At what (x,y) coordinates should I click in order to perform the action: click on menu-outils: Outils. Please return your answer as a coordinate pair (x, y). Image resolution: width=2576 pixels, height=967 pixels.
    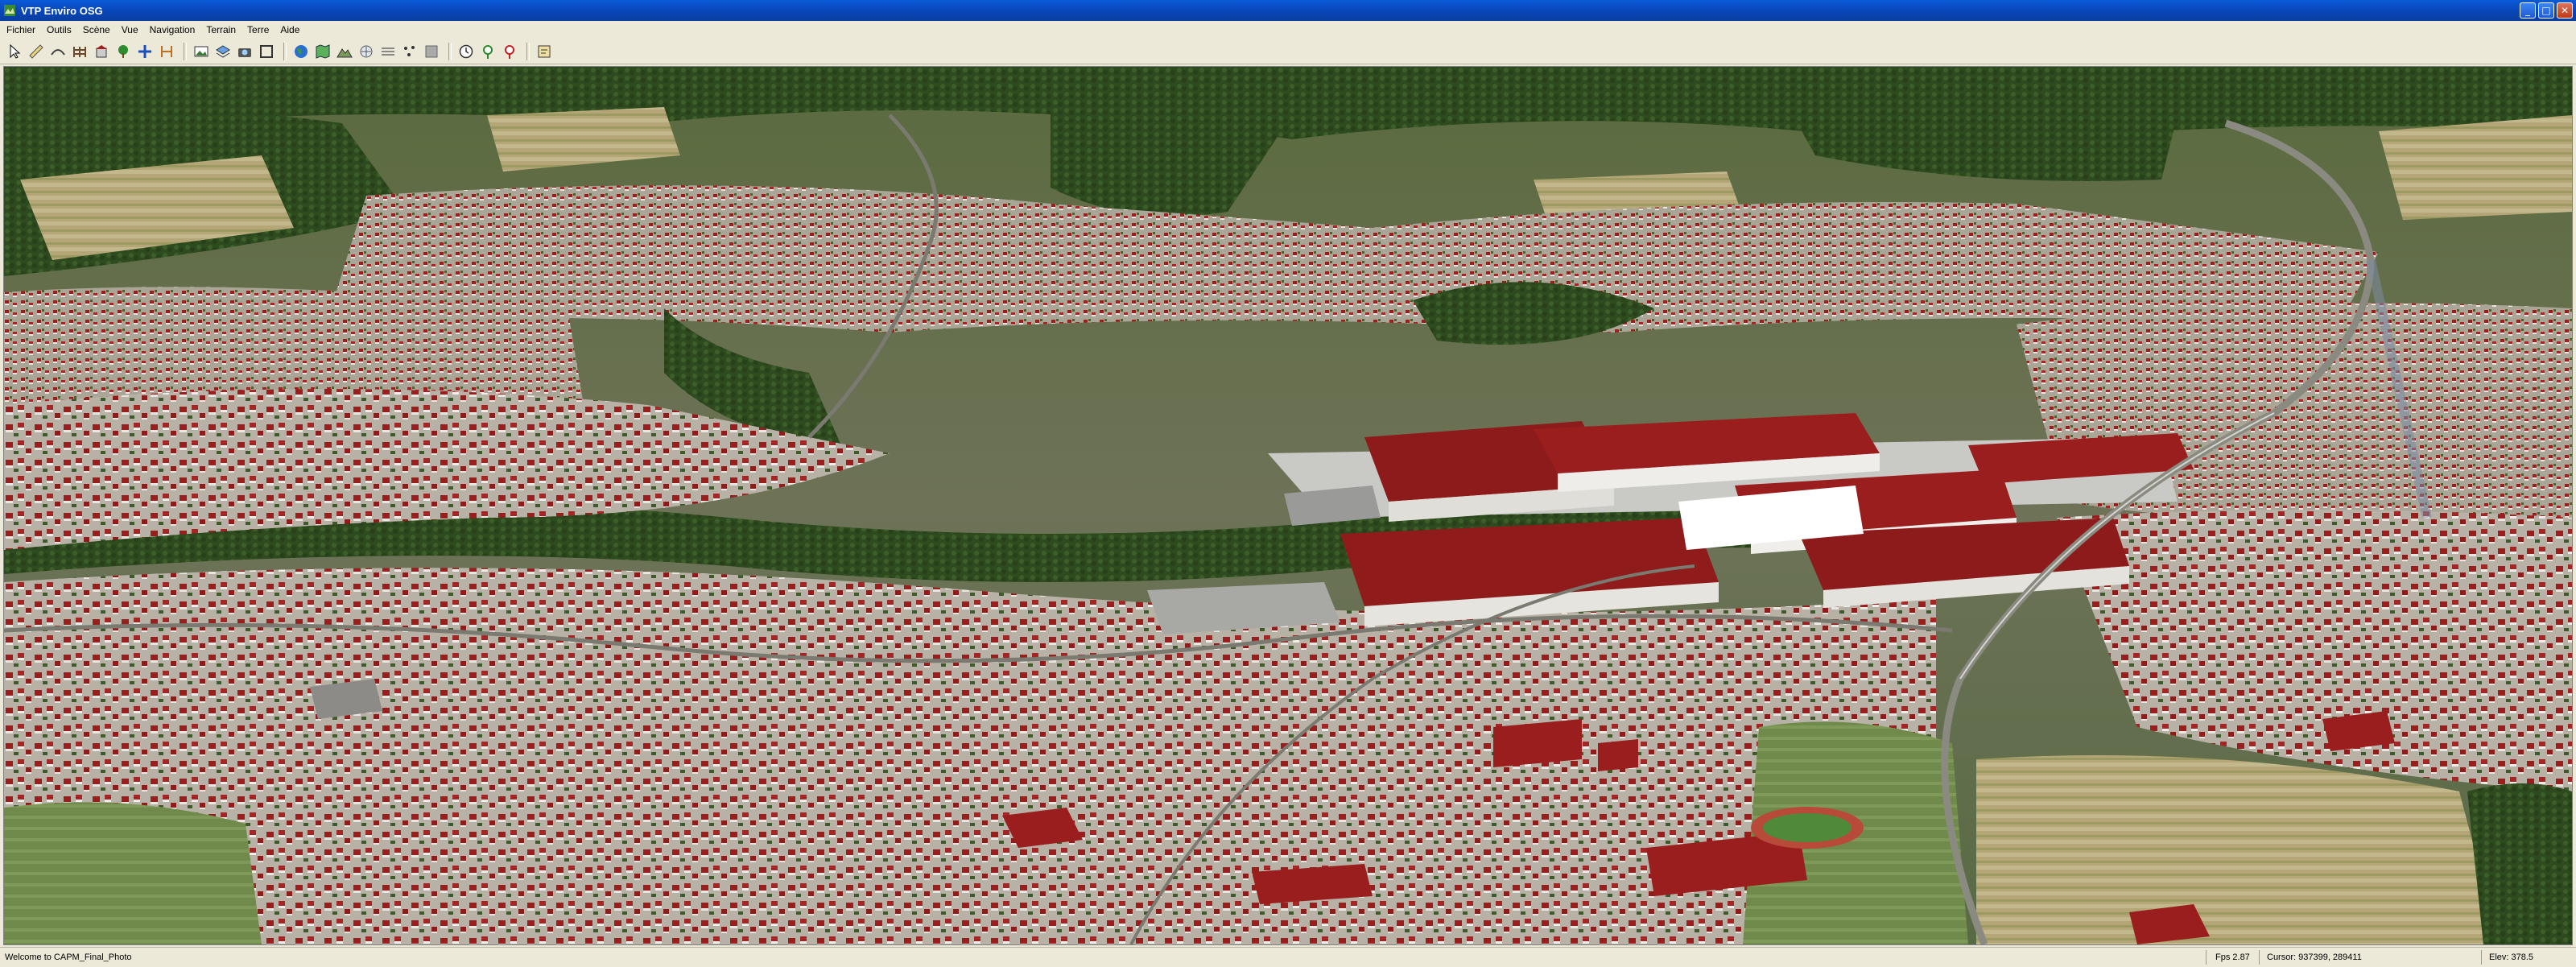
    Looking at the image, I should click on (59, 29).